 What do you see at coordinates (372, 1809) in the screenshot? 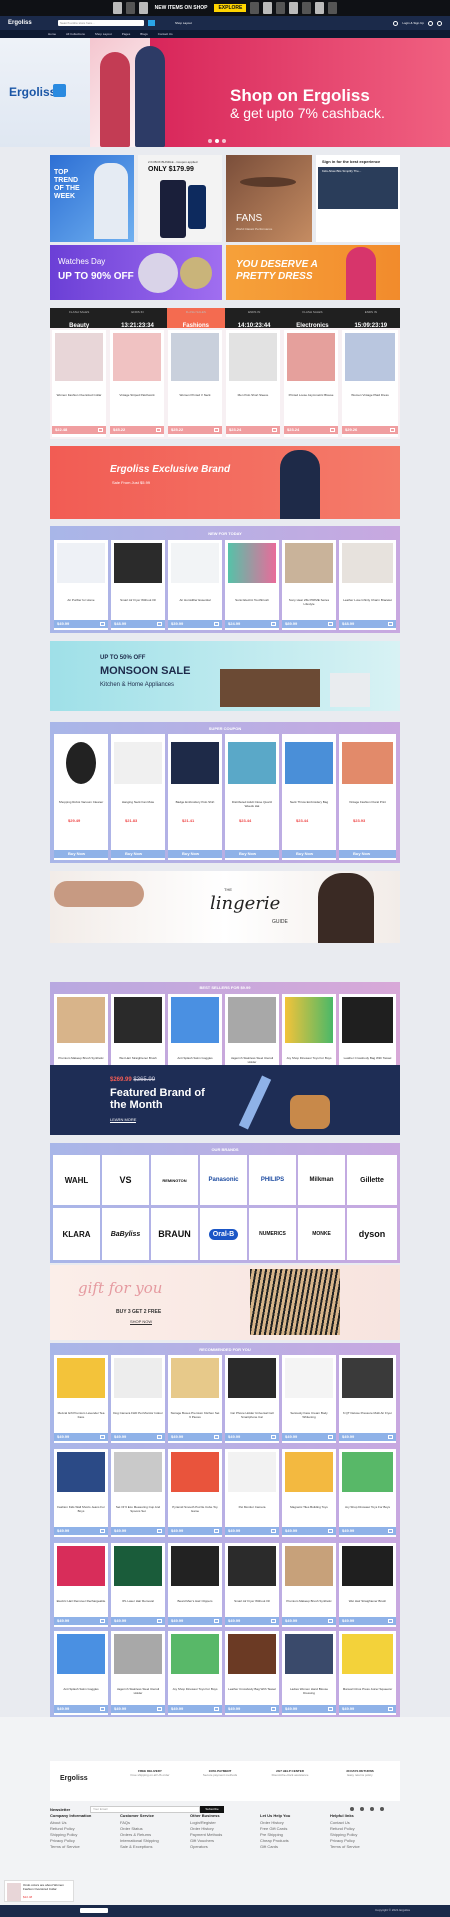
I see `instagram-icon` at bounding box center [372, 1809].